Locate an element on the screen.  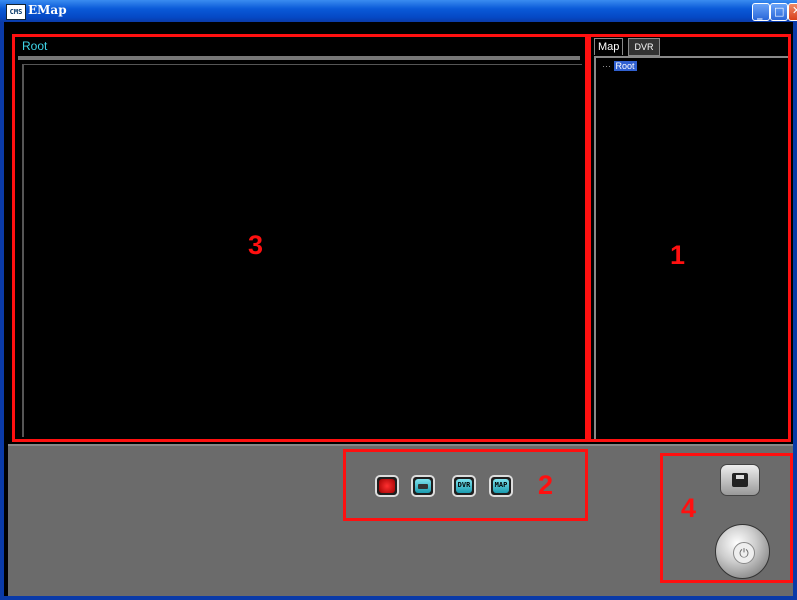
map-path-label: Root is located at coordinates (35, 46).